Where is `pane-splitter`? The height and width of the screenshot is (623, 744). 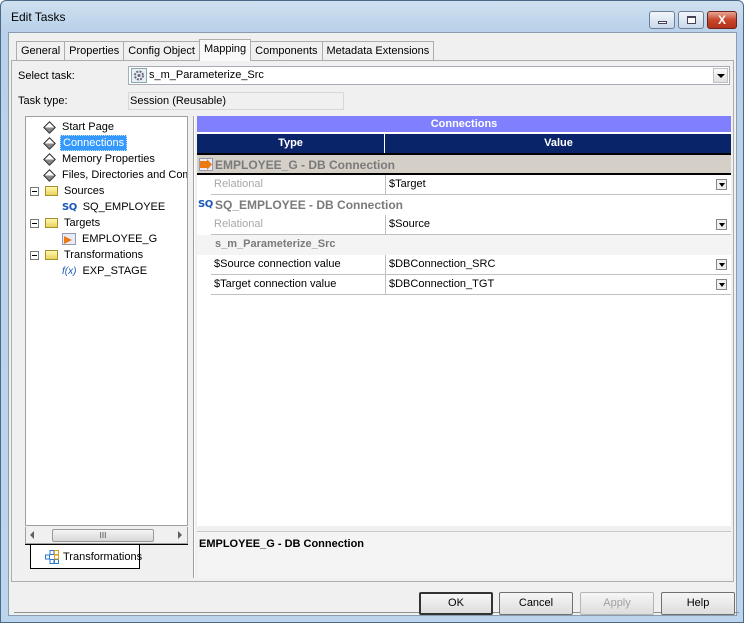 pane-splitter is located at coordinates (194, 347).